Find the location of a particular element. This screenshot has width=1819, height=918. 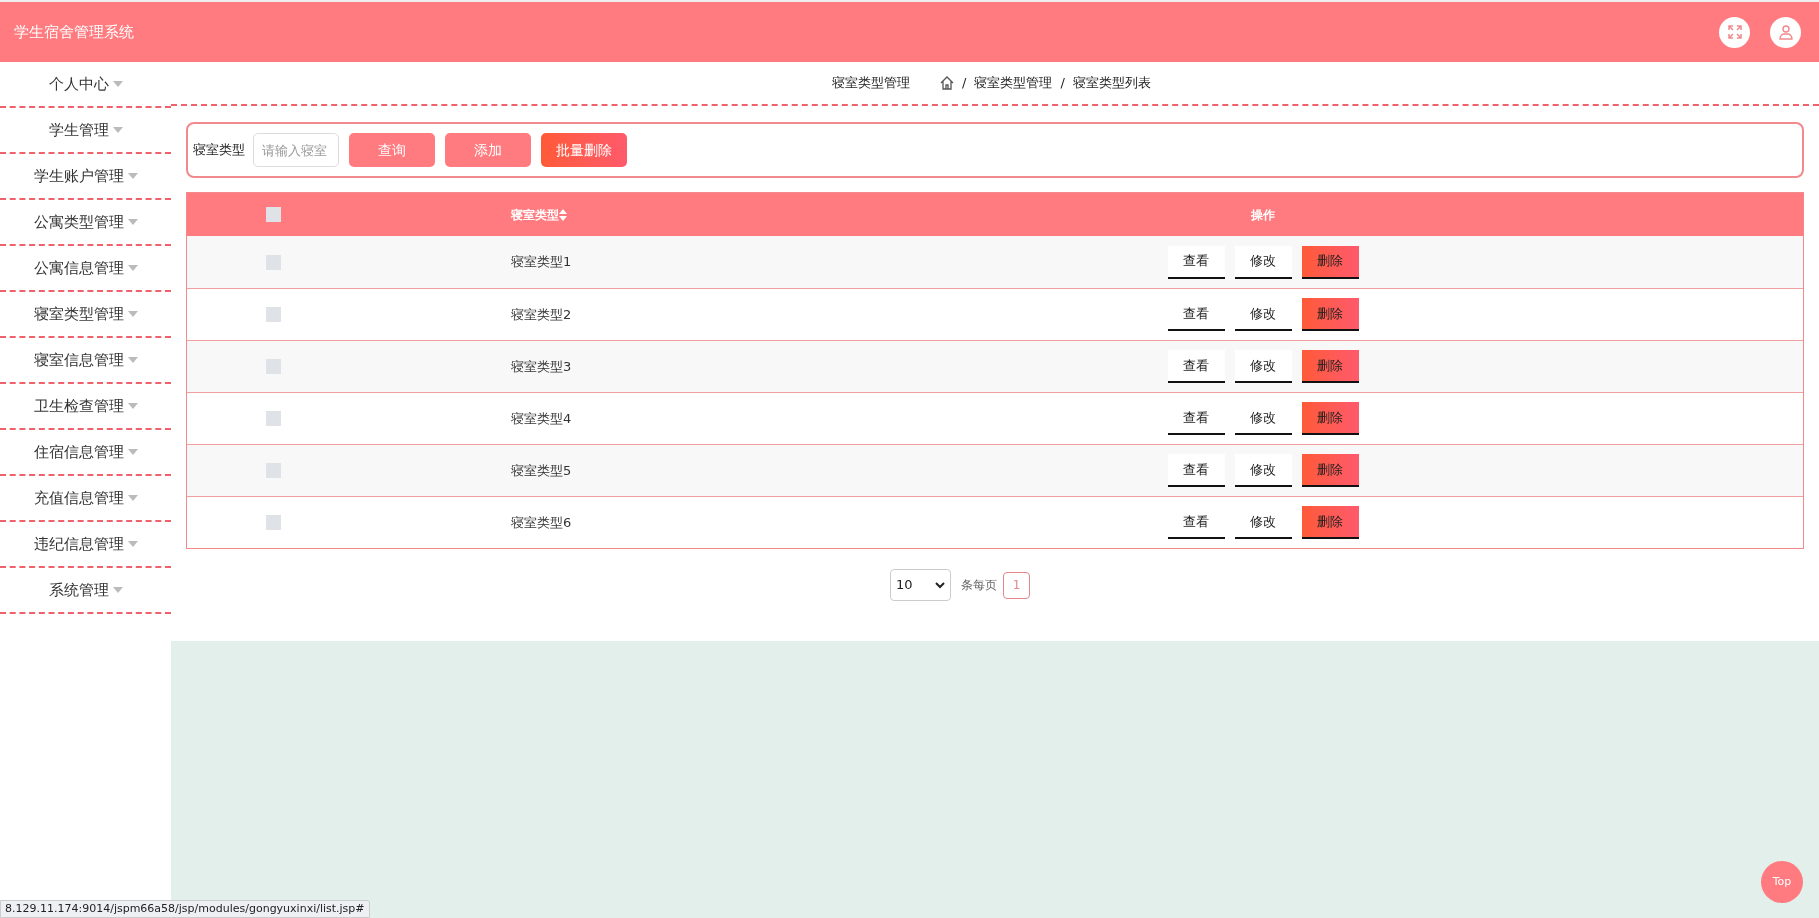

user-icon is located at coordinates (1785, 32).